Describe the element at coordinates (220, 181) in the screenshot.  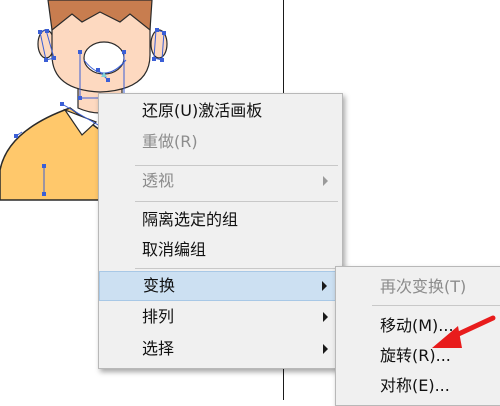
I see `menu-item-perspective: 透视` at that location.